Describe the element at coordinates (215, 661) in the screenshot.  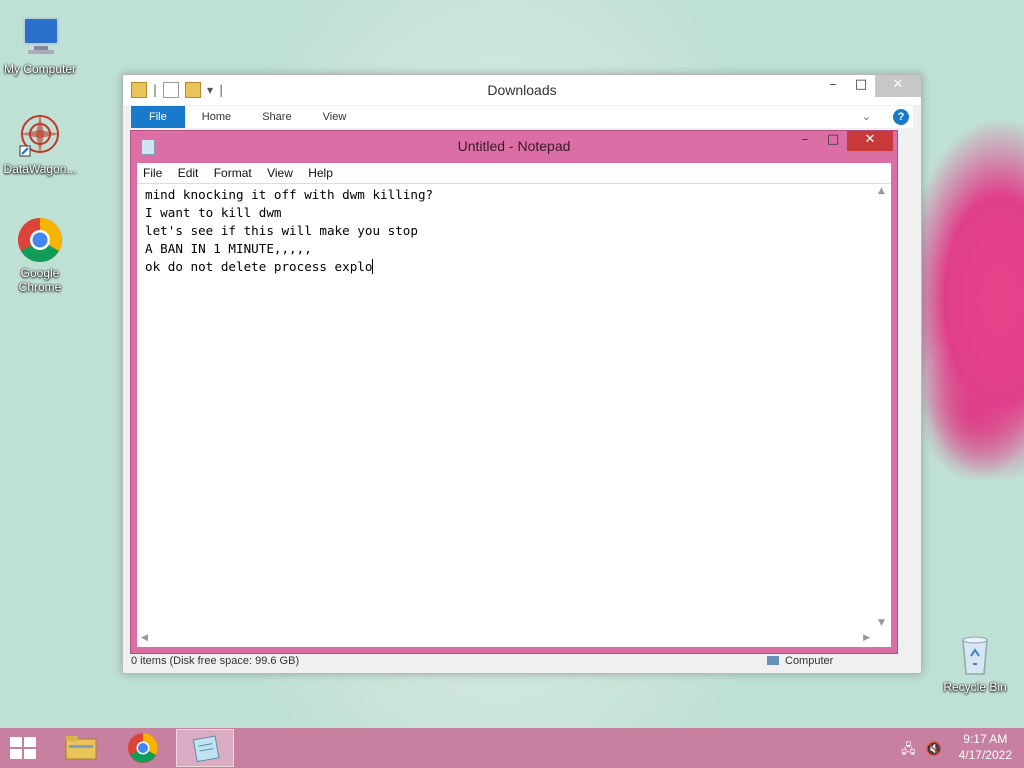
I see `status-item-count: 0 items (Disk free space: 99.6 GB)` at that location.